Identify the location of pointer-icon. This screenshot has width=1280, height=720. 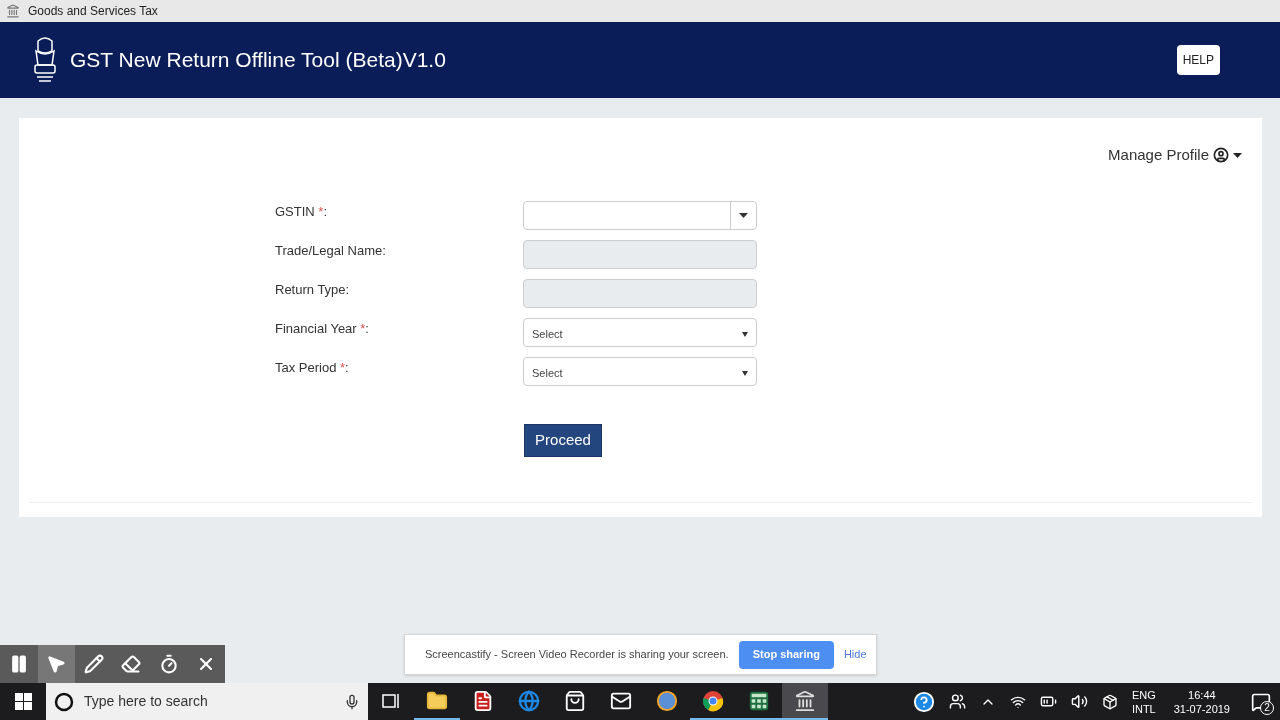
(56, 664).